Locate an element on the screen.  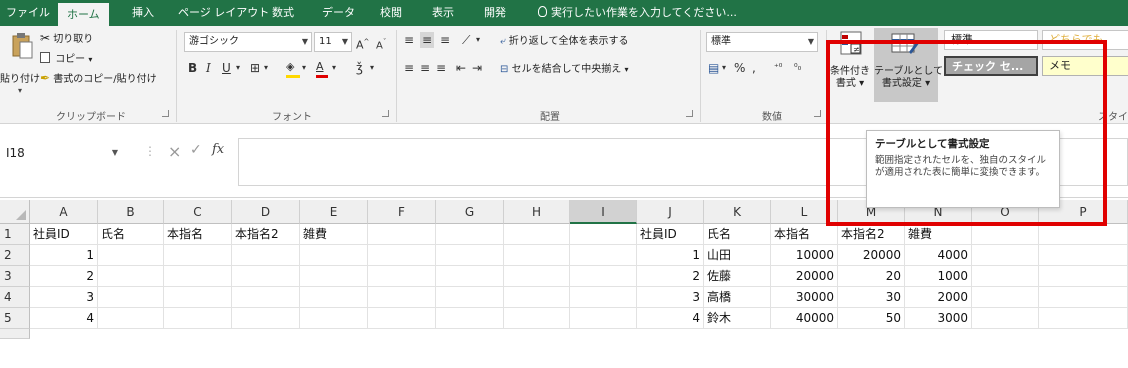
cell-g3 is located at coordinates (470, 276).